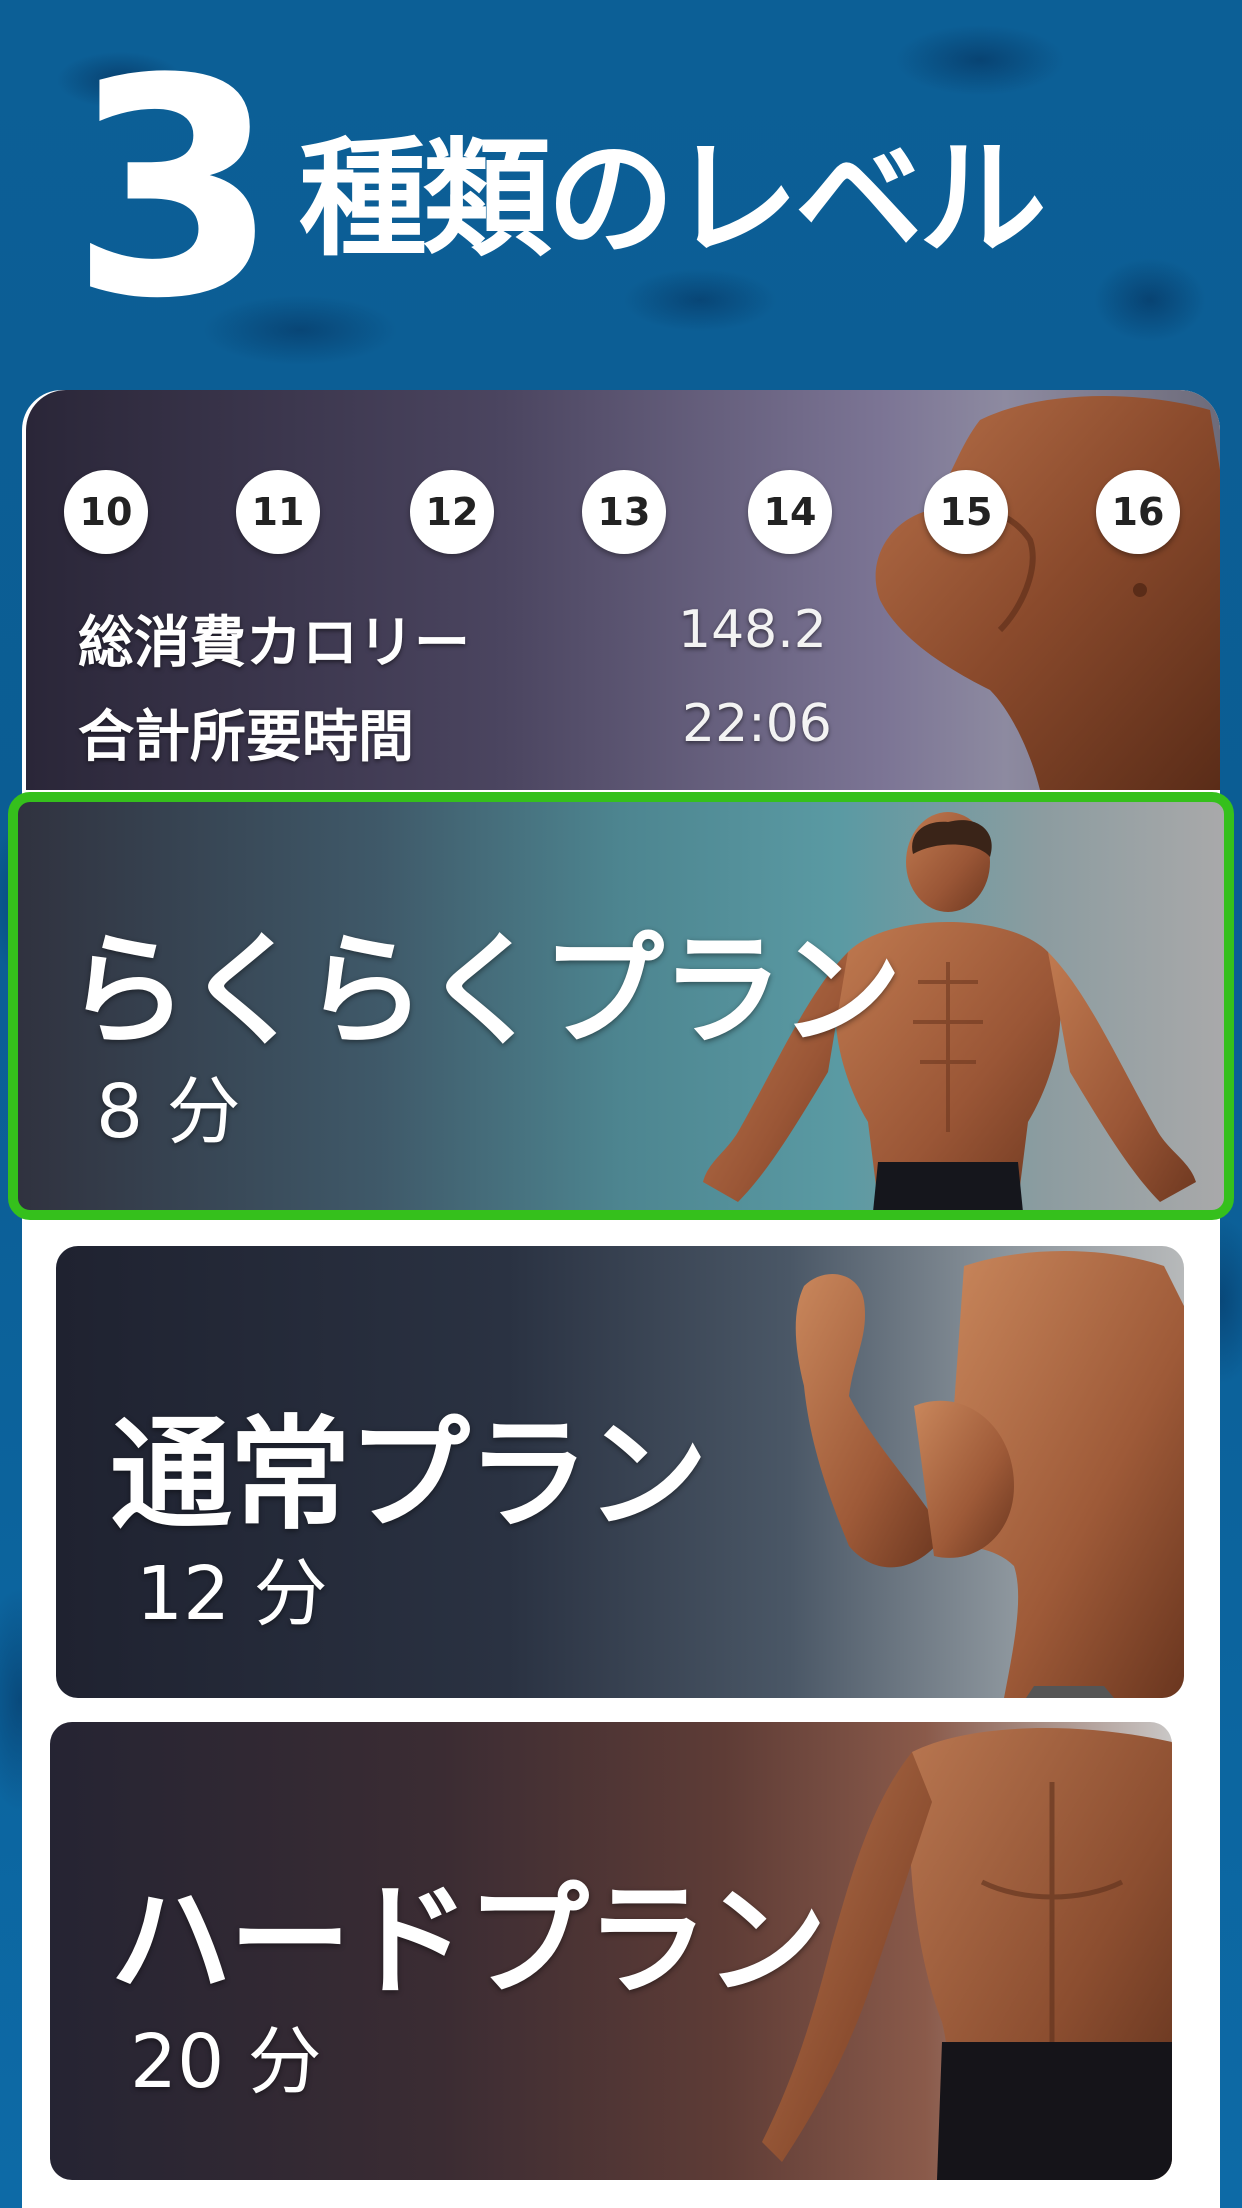 The image size is (1242, 2208). Describe the element at coordinates (409, 1475) in the screenshot. I see `plan-name: 通常プラン` at that location.